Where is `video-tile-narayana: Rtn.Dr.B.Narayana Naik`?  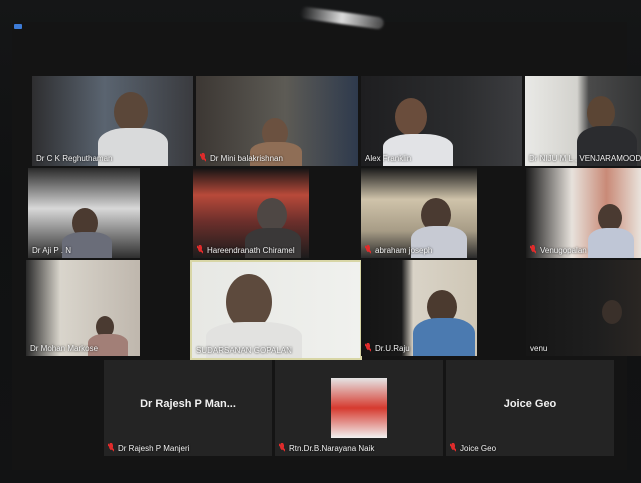
video-tile-narayana: Rtn.Dr.B.Narayana Naik is located at coordinates (359, 408).